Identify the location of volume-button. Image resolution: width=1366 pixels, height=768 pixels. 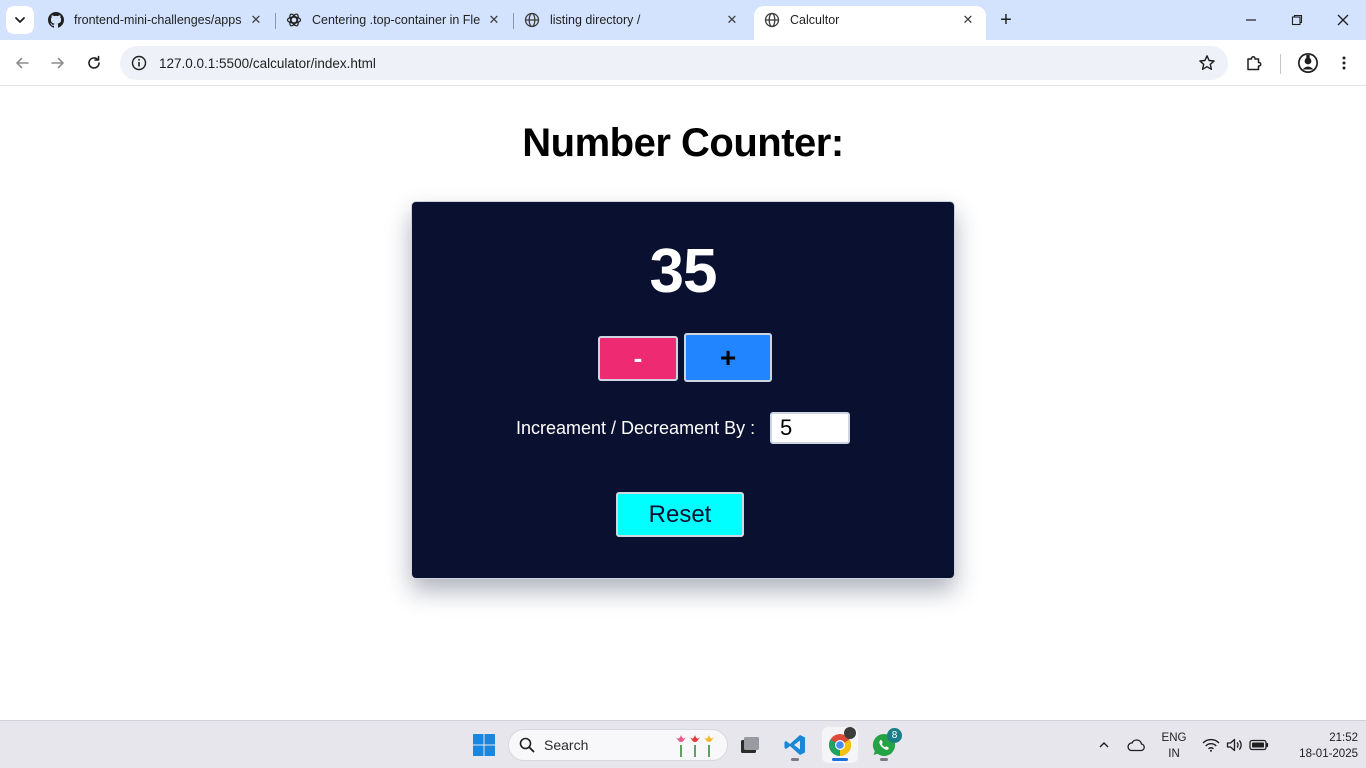
(1235, 745).